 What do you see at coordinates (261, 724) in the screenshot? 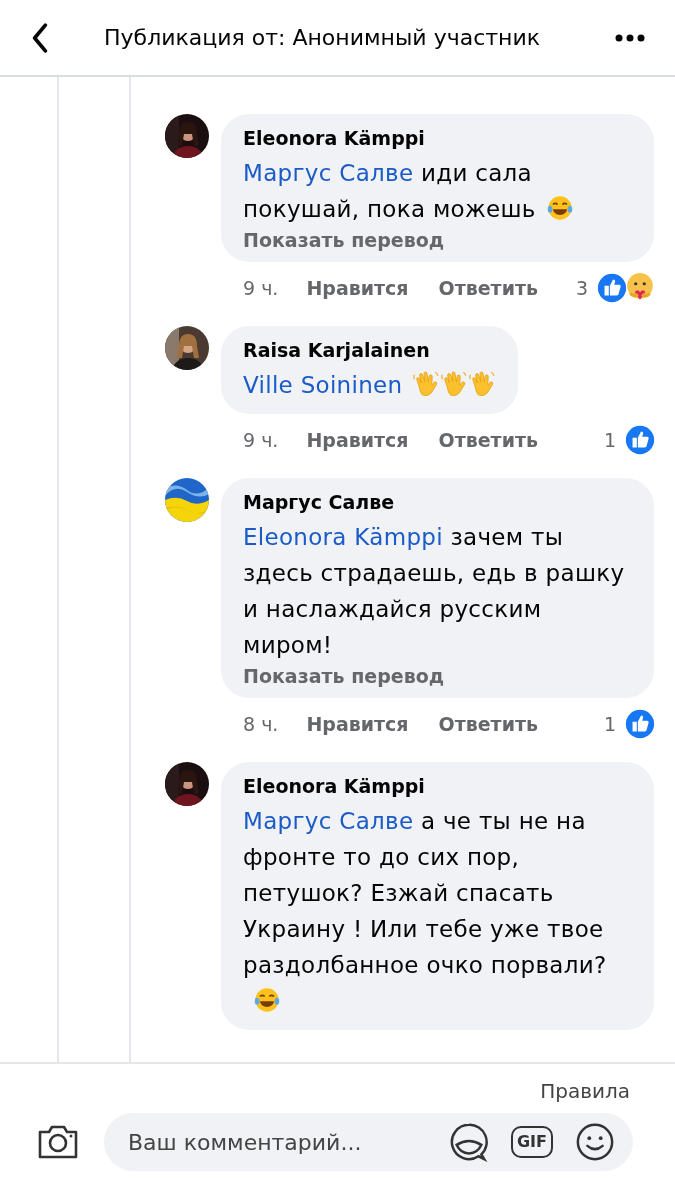
I see `comment-time: 8 ч.` at bounding box center [261, 724].